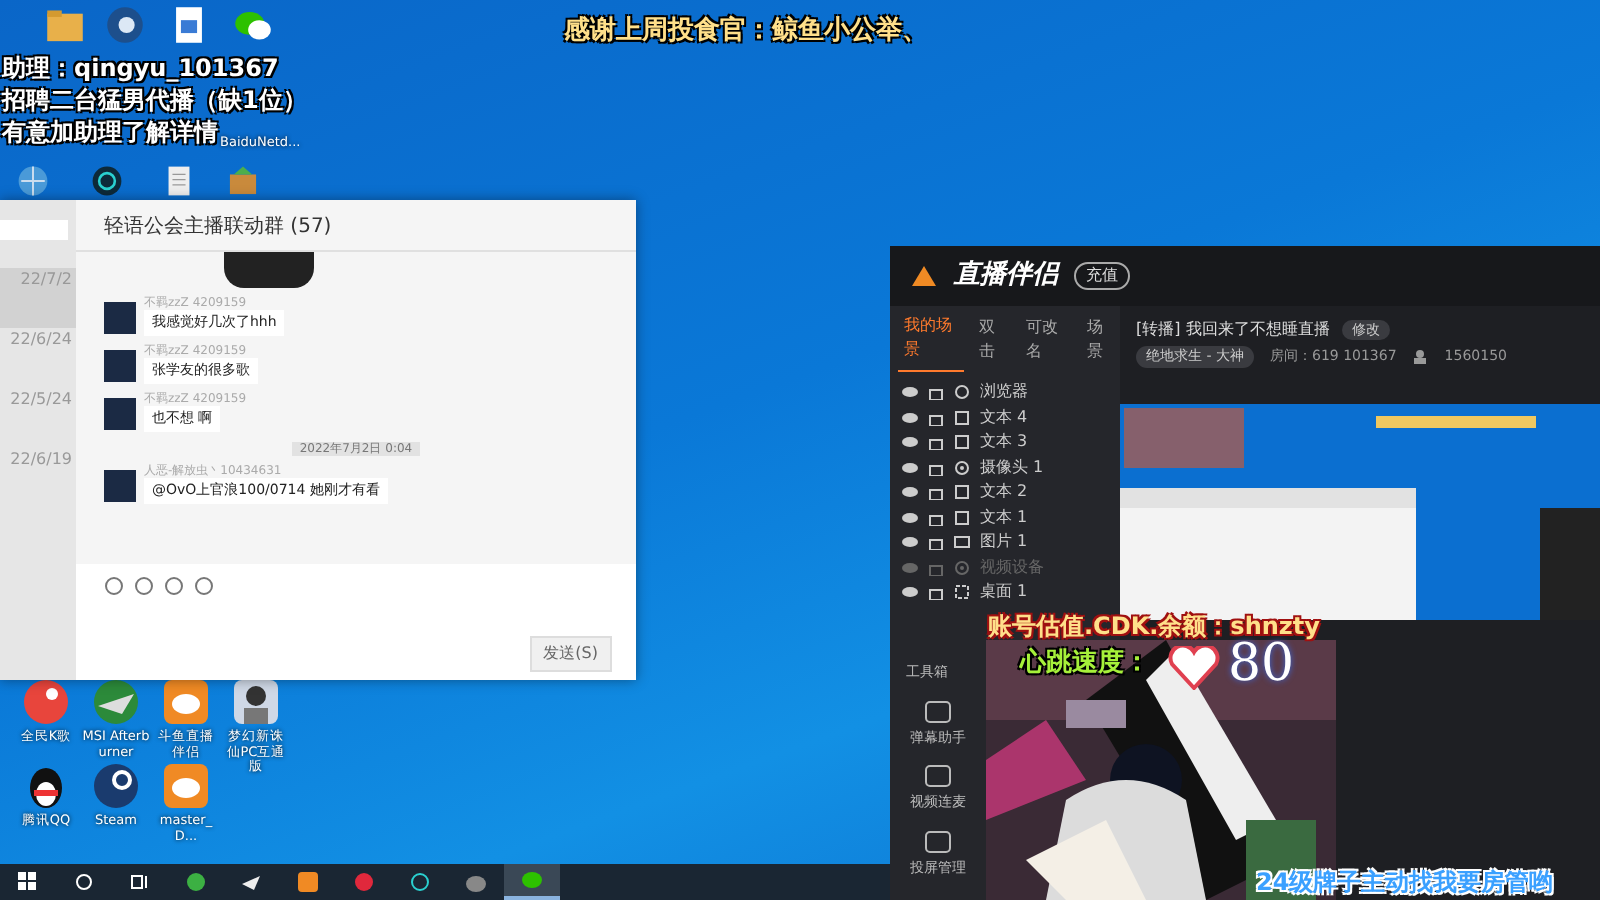  I want to click on steam-icon, so click(116, 786).